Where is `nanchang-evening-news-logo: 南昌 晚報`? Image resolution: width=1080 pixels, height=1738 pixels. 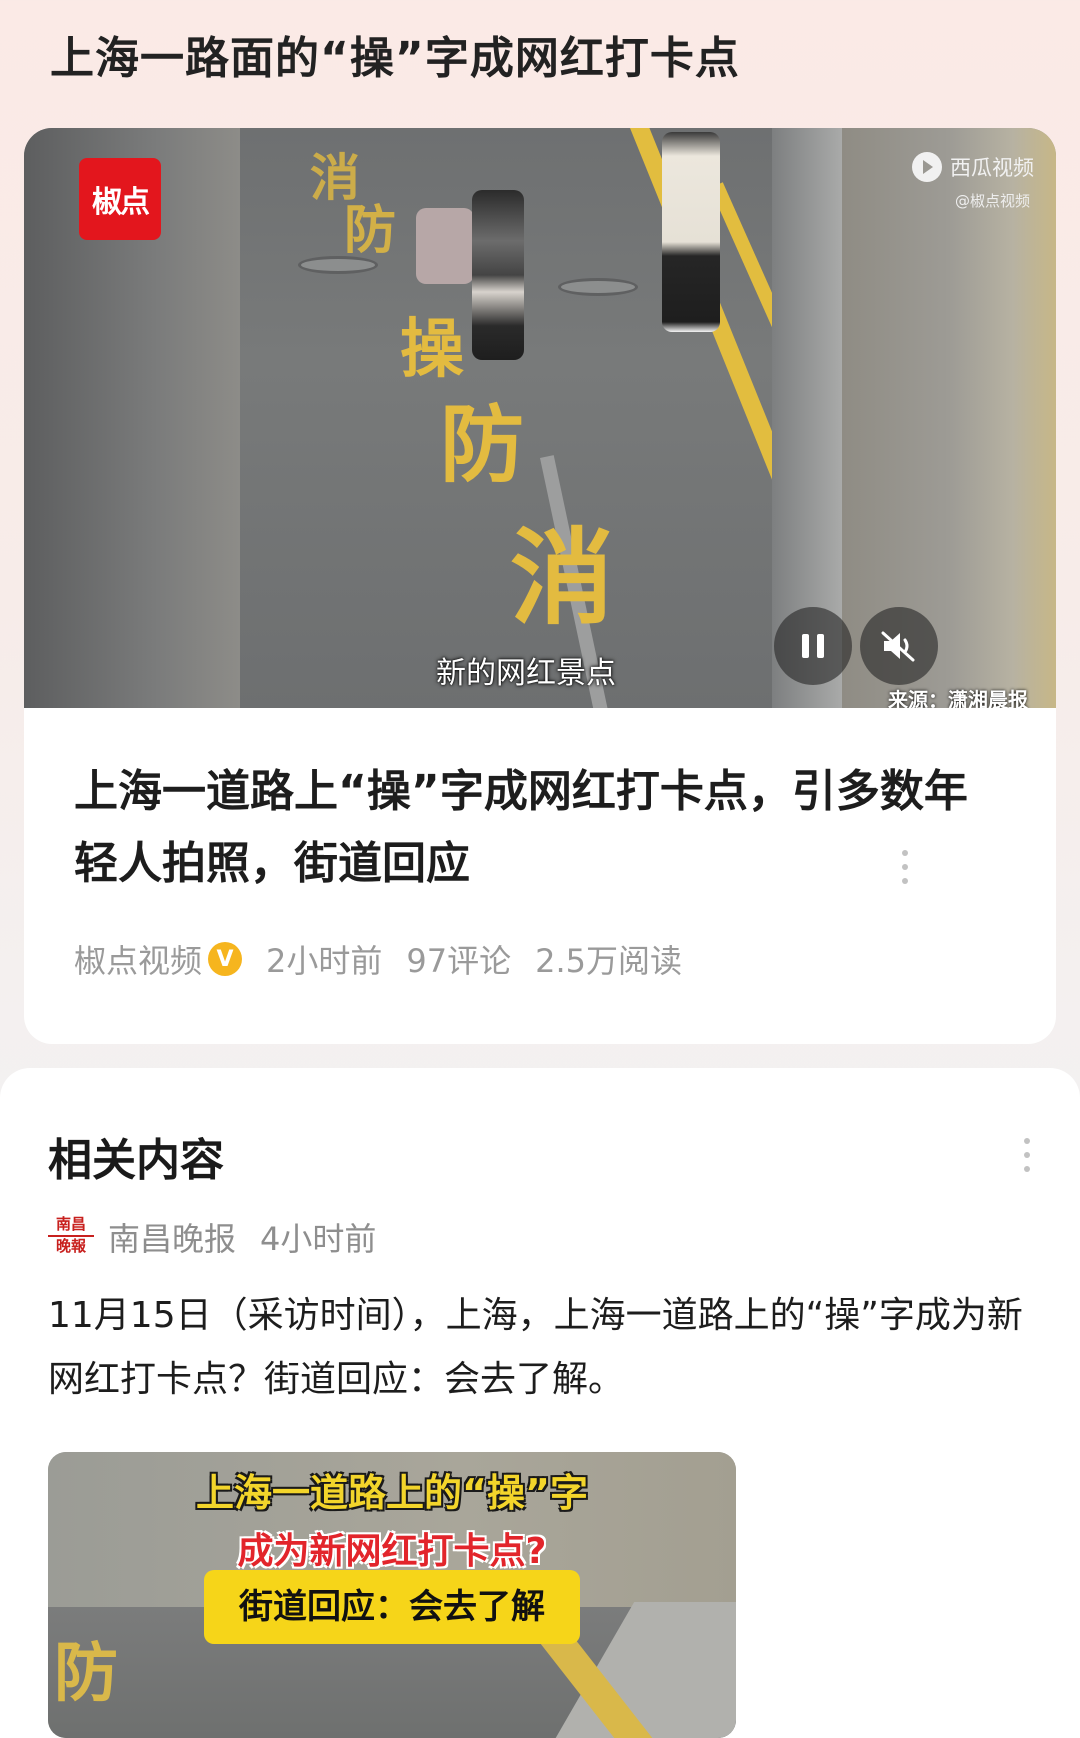 nanchang-evening-news-logo: 南昌 晚報 is located at coordinates (71, 1237).